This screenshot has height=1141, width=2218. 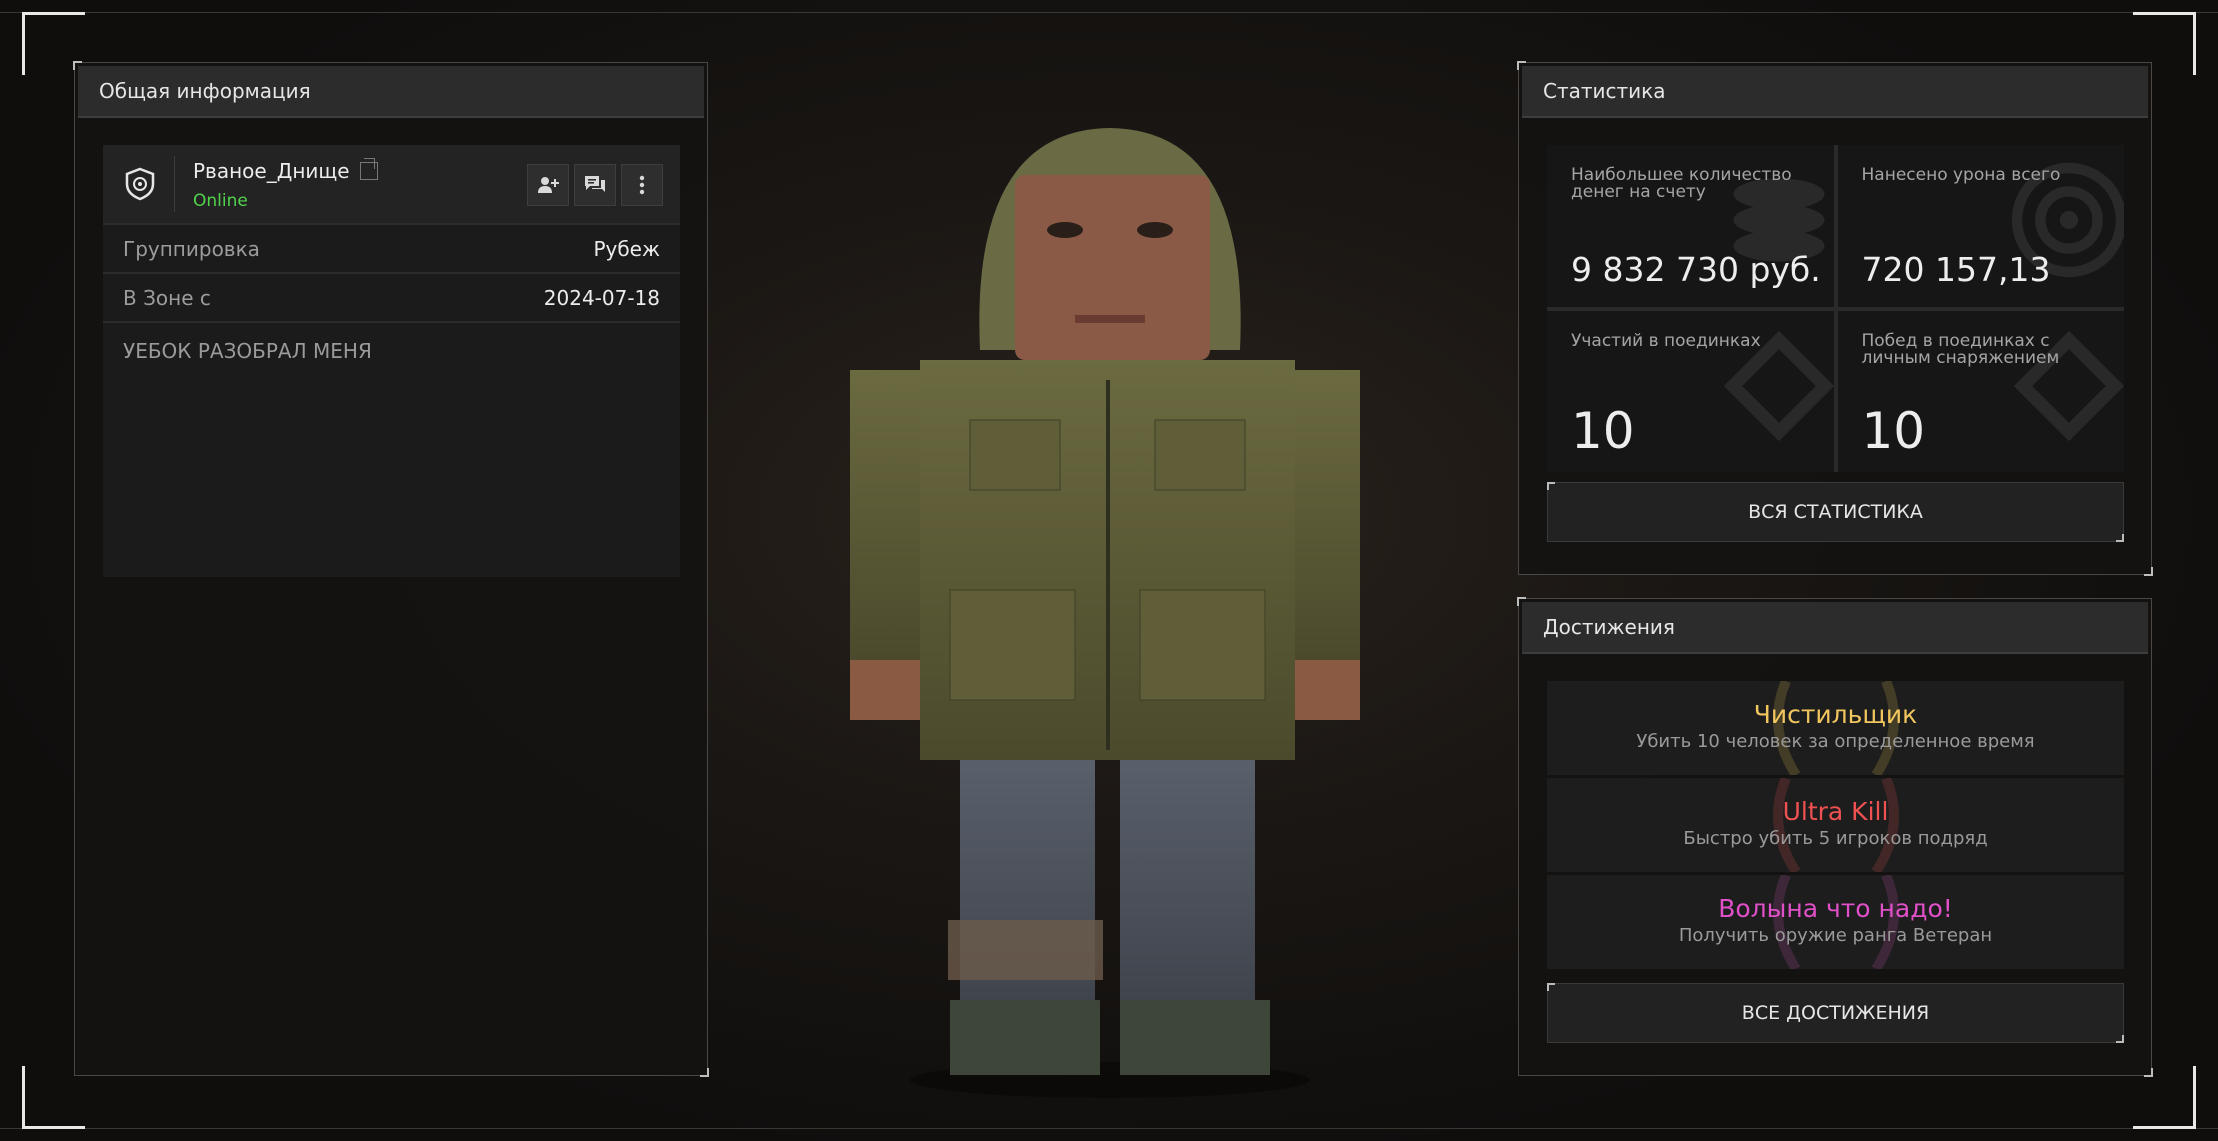 I want to click on bottom-frame-line, so click(x=1109, y=1128).